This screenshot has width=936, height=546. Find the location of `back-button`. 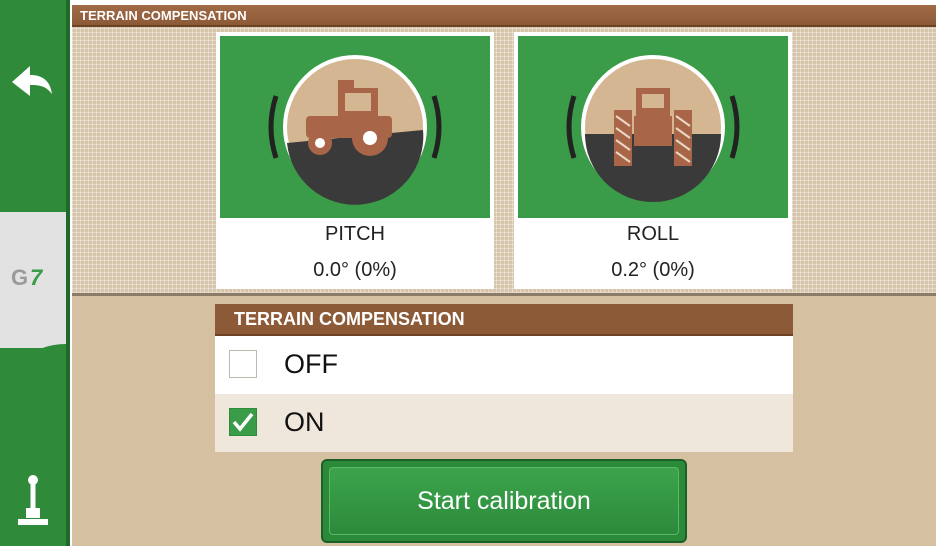

back-button is located at coordinates (32, 82).